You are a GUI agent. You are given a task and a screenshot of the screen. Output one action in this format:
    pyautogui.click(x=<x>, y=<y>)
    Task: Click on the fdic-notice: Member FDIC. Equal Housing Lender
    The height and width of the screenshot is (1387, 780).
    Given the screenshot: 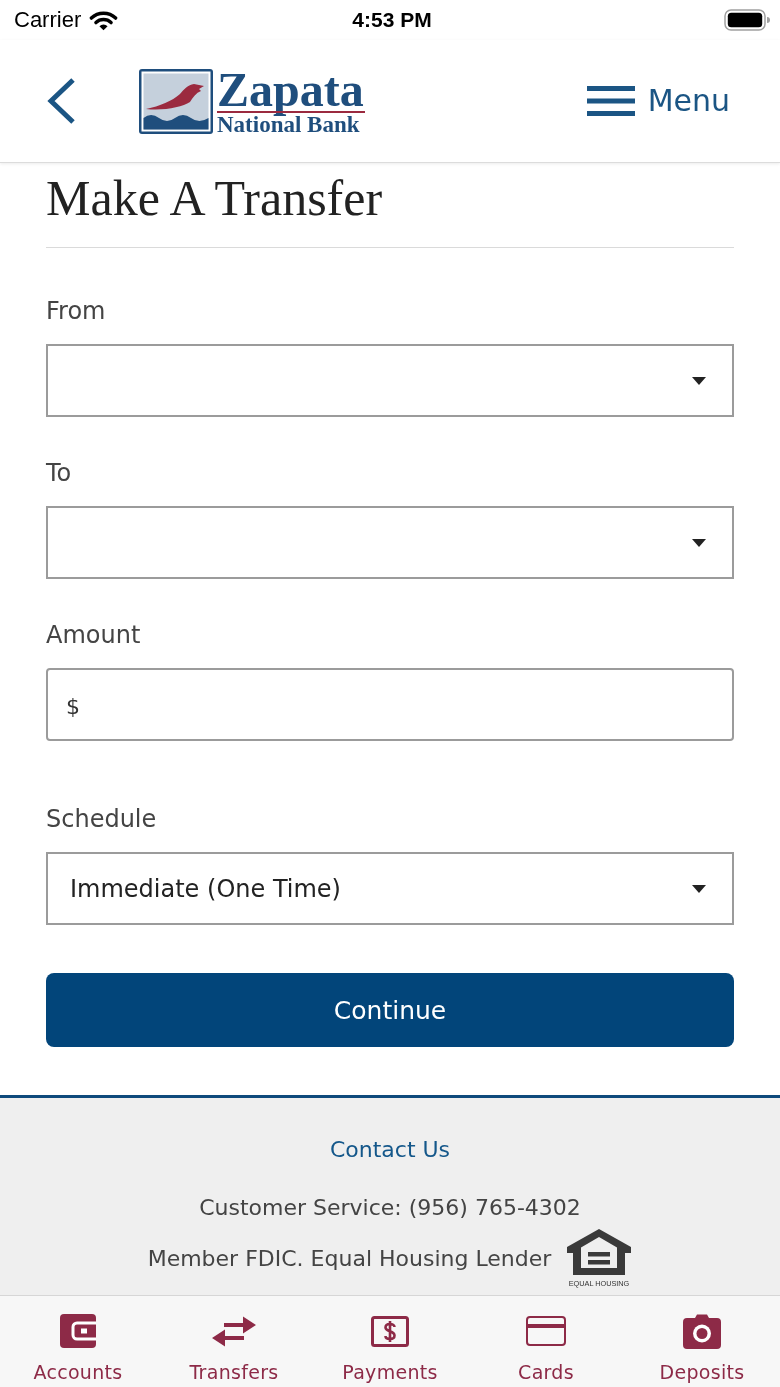 What is the action you would take?
    pyautogui.click(x=349, y=1259)
    